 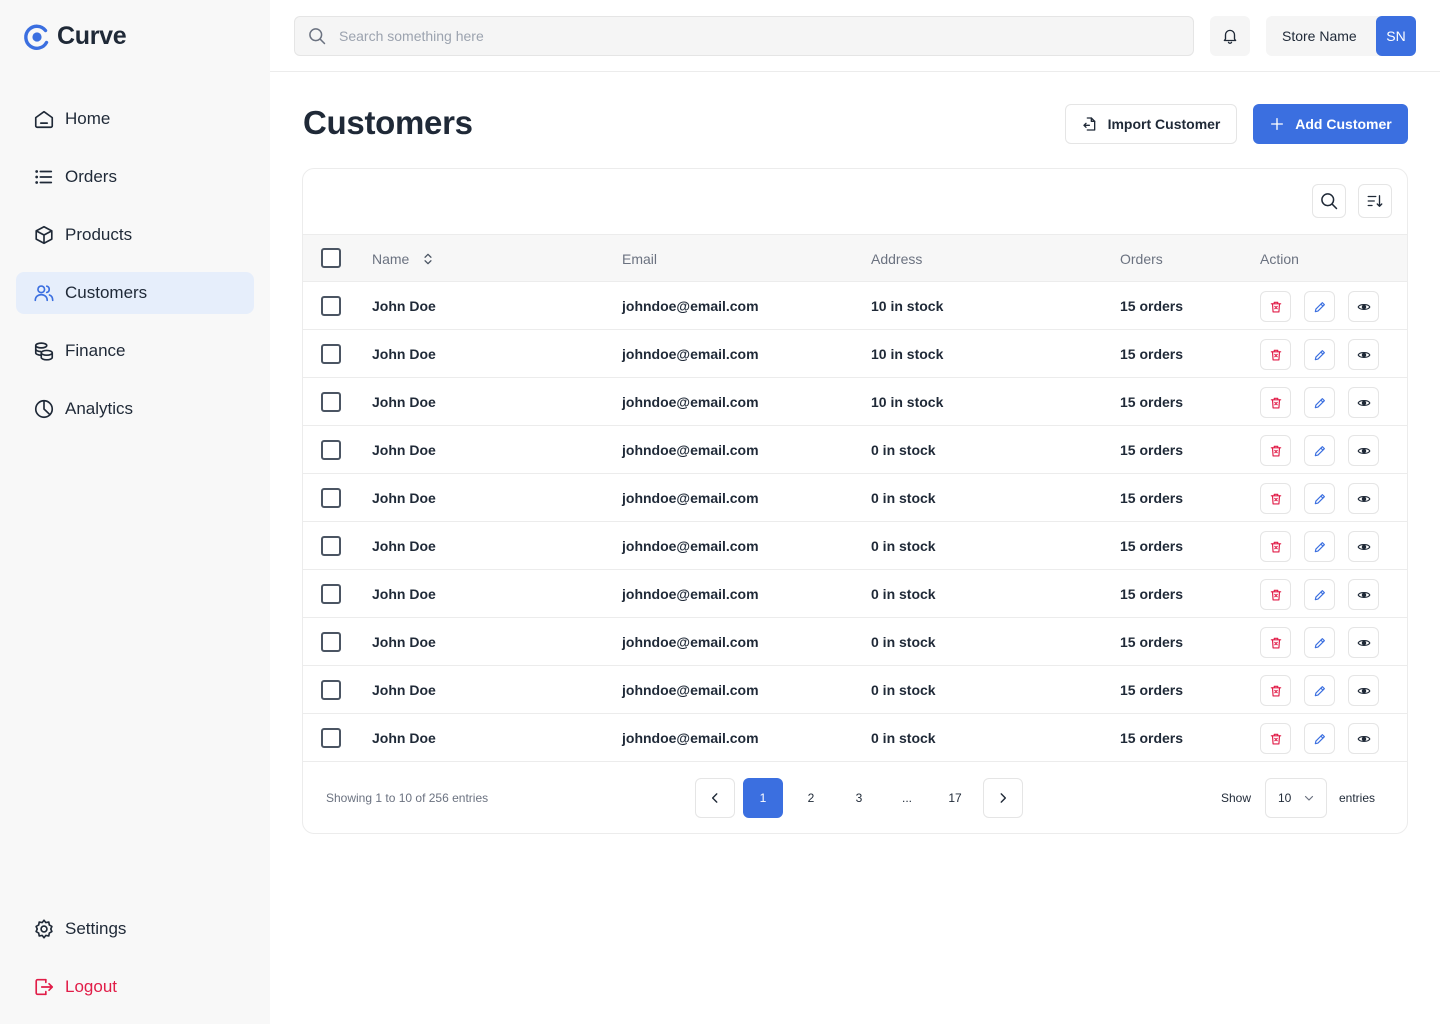 What do you see at coordinates (331, 258) in the screenshot?
I see `select-all-checkbox` at bounding box center [331, 258].